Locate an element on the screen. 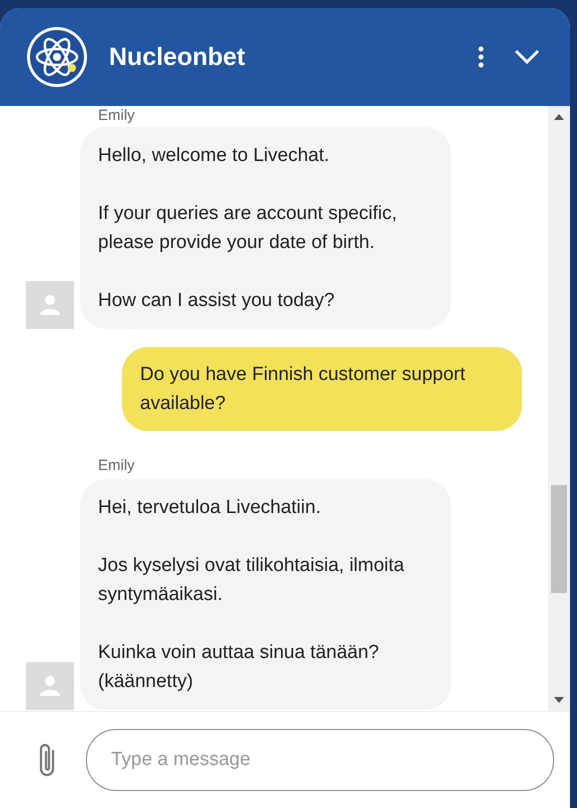  scrollbar is located at coordinates (559, 408).